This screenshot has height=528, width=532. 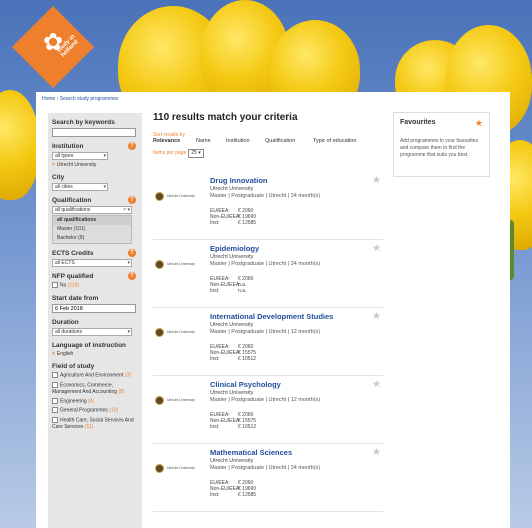 I want to click on fee-value: € 10512, so click(x=247, y=427).